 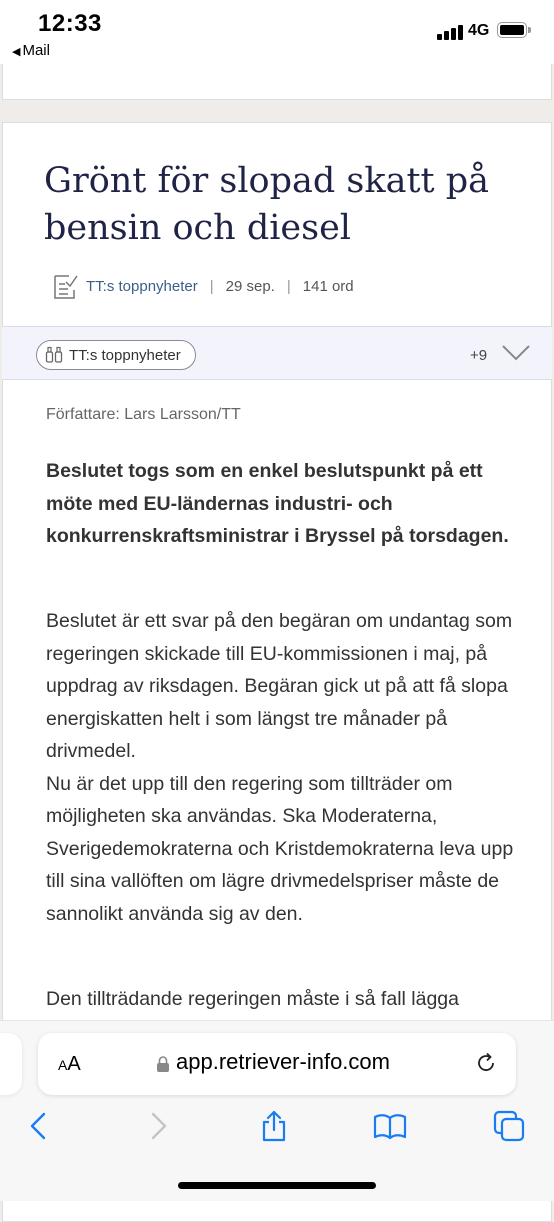 What do you see at coordinates (16, 52) in the screenshot?
I see `back-triangle-icon: ◀` at bounding box center [16, 52].